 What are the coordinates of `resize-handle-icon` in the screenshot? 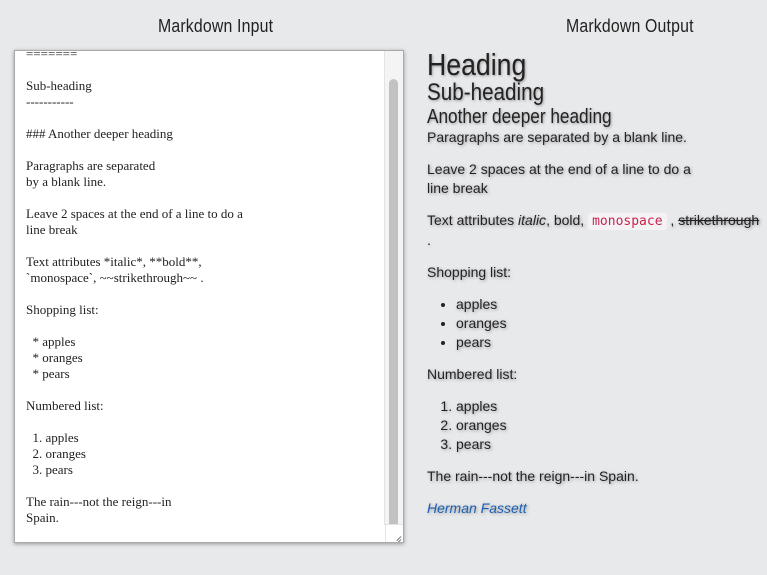 It's located at (394, 533).